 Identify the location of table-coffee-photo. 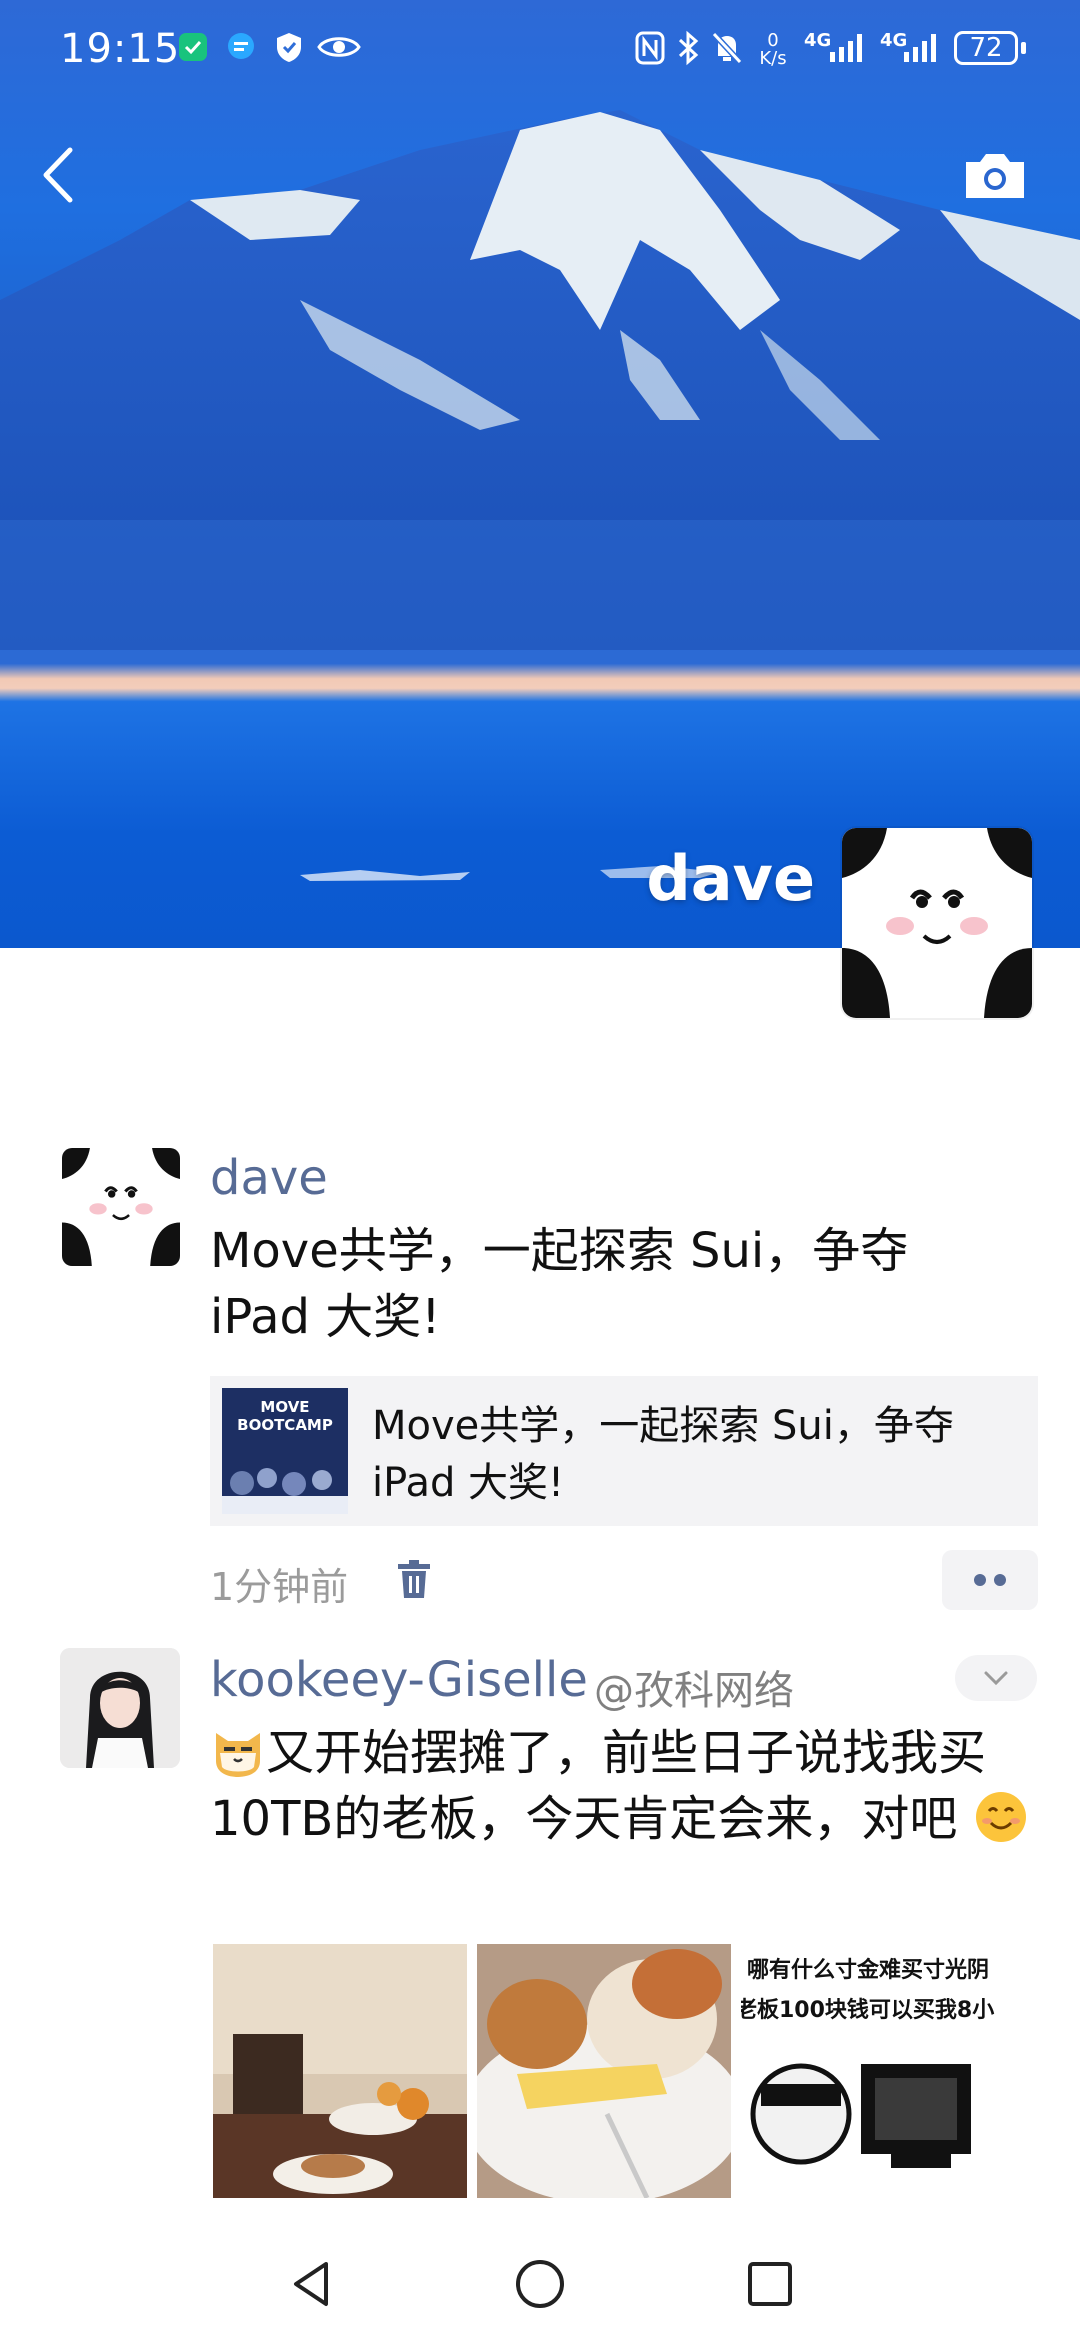
(340, 2071).